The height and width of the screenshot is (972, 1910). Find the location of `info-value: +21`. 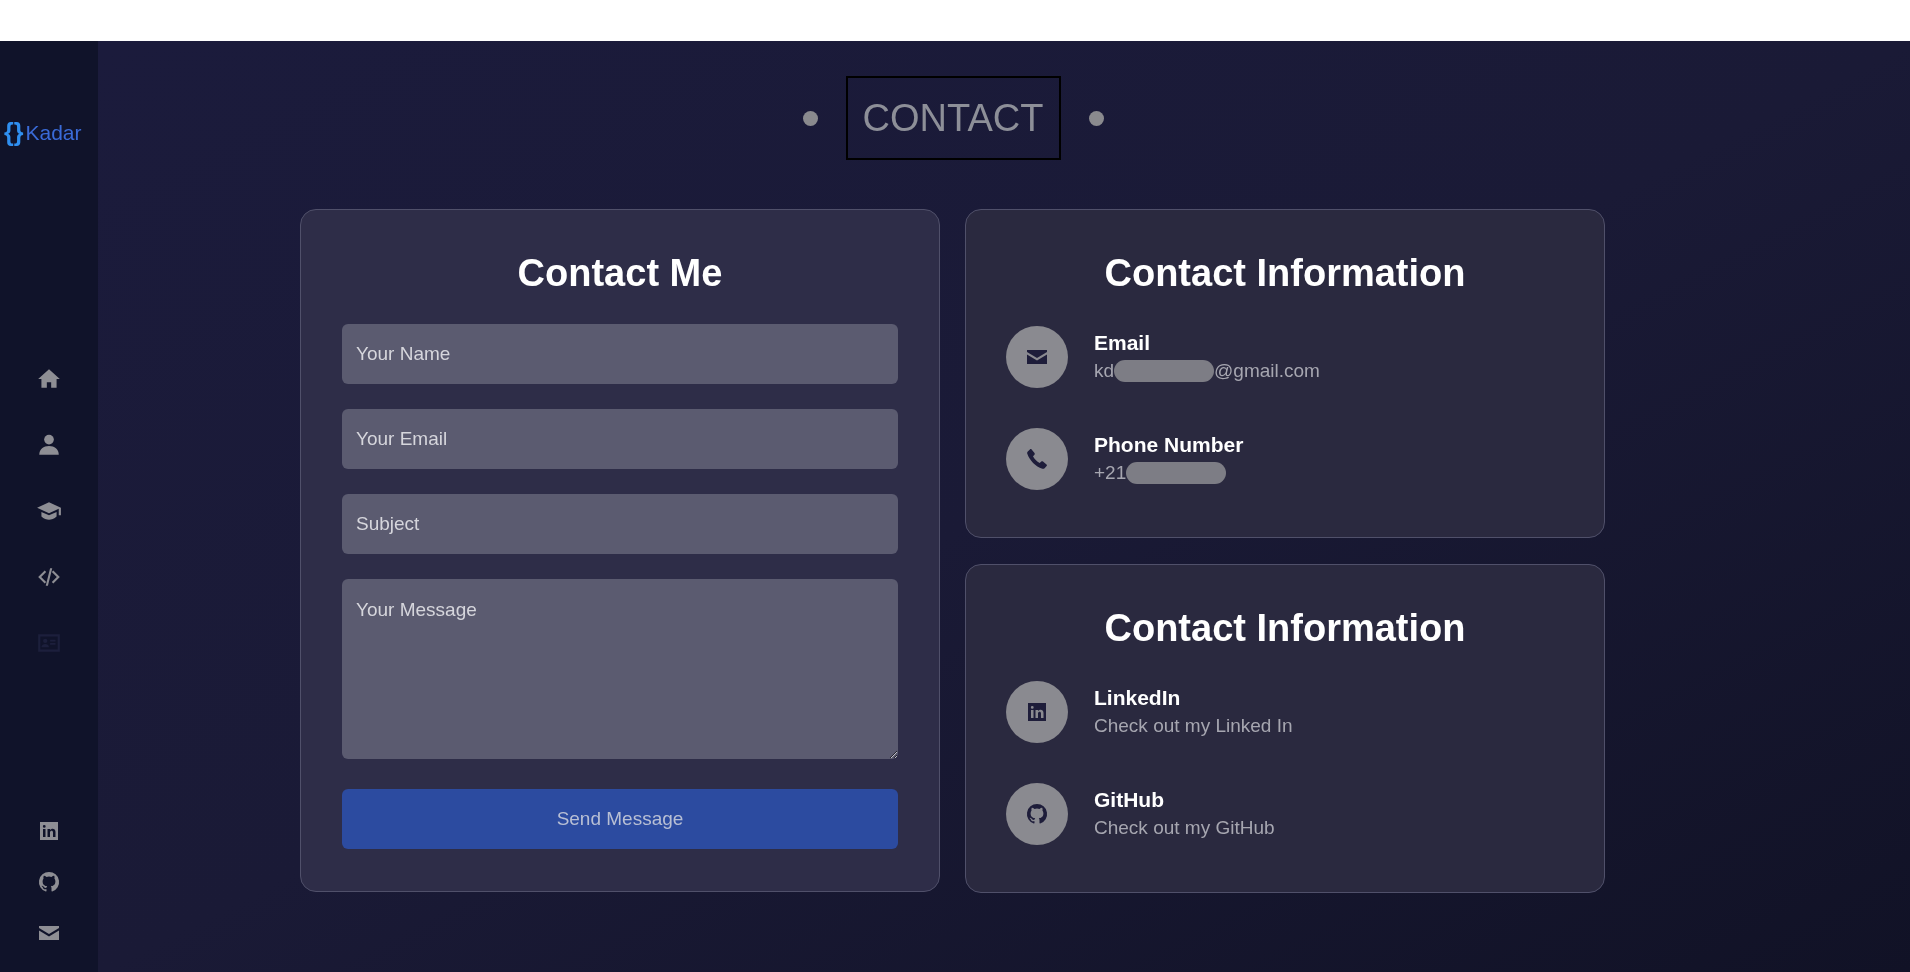

info-value: +21 is located at coordinates (1110, 473).